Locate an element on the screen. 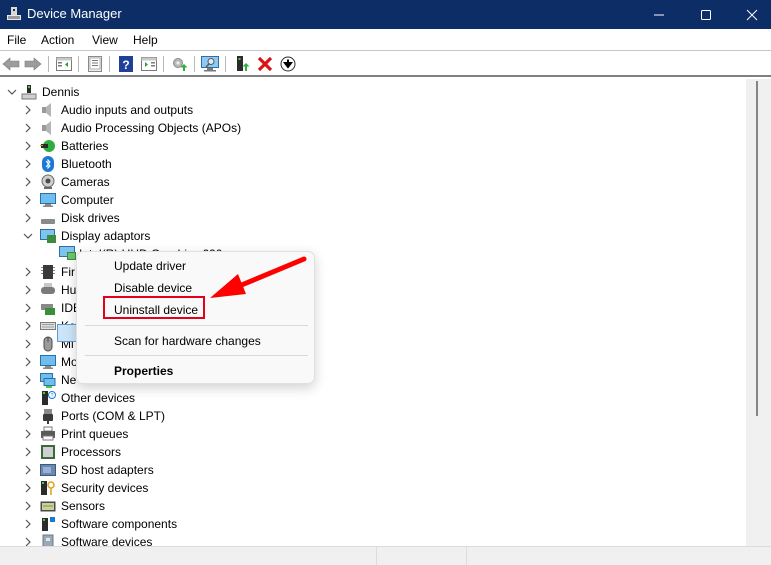  menu-view: View is located at coordinates (105, 40).